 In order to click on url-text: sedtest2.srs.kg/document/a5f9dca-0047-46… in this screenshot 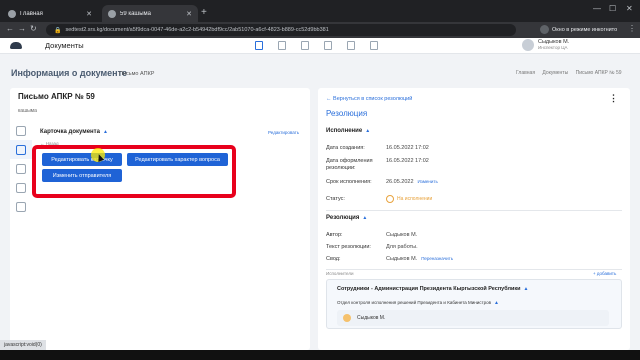, I will do `click(197, 30)`.